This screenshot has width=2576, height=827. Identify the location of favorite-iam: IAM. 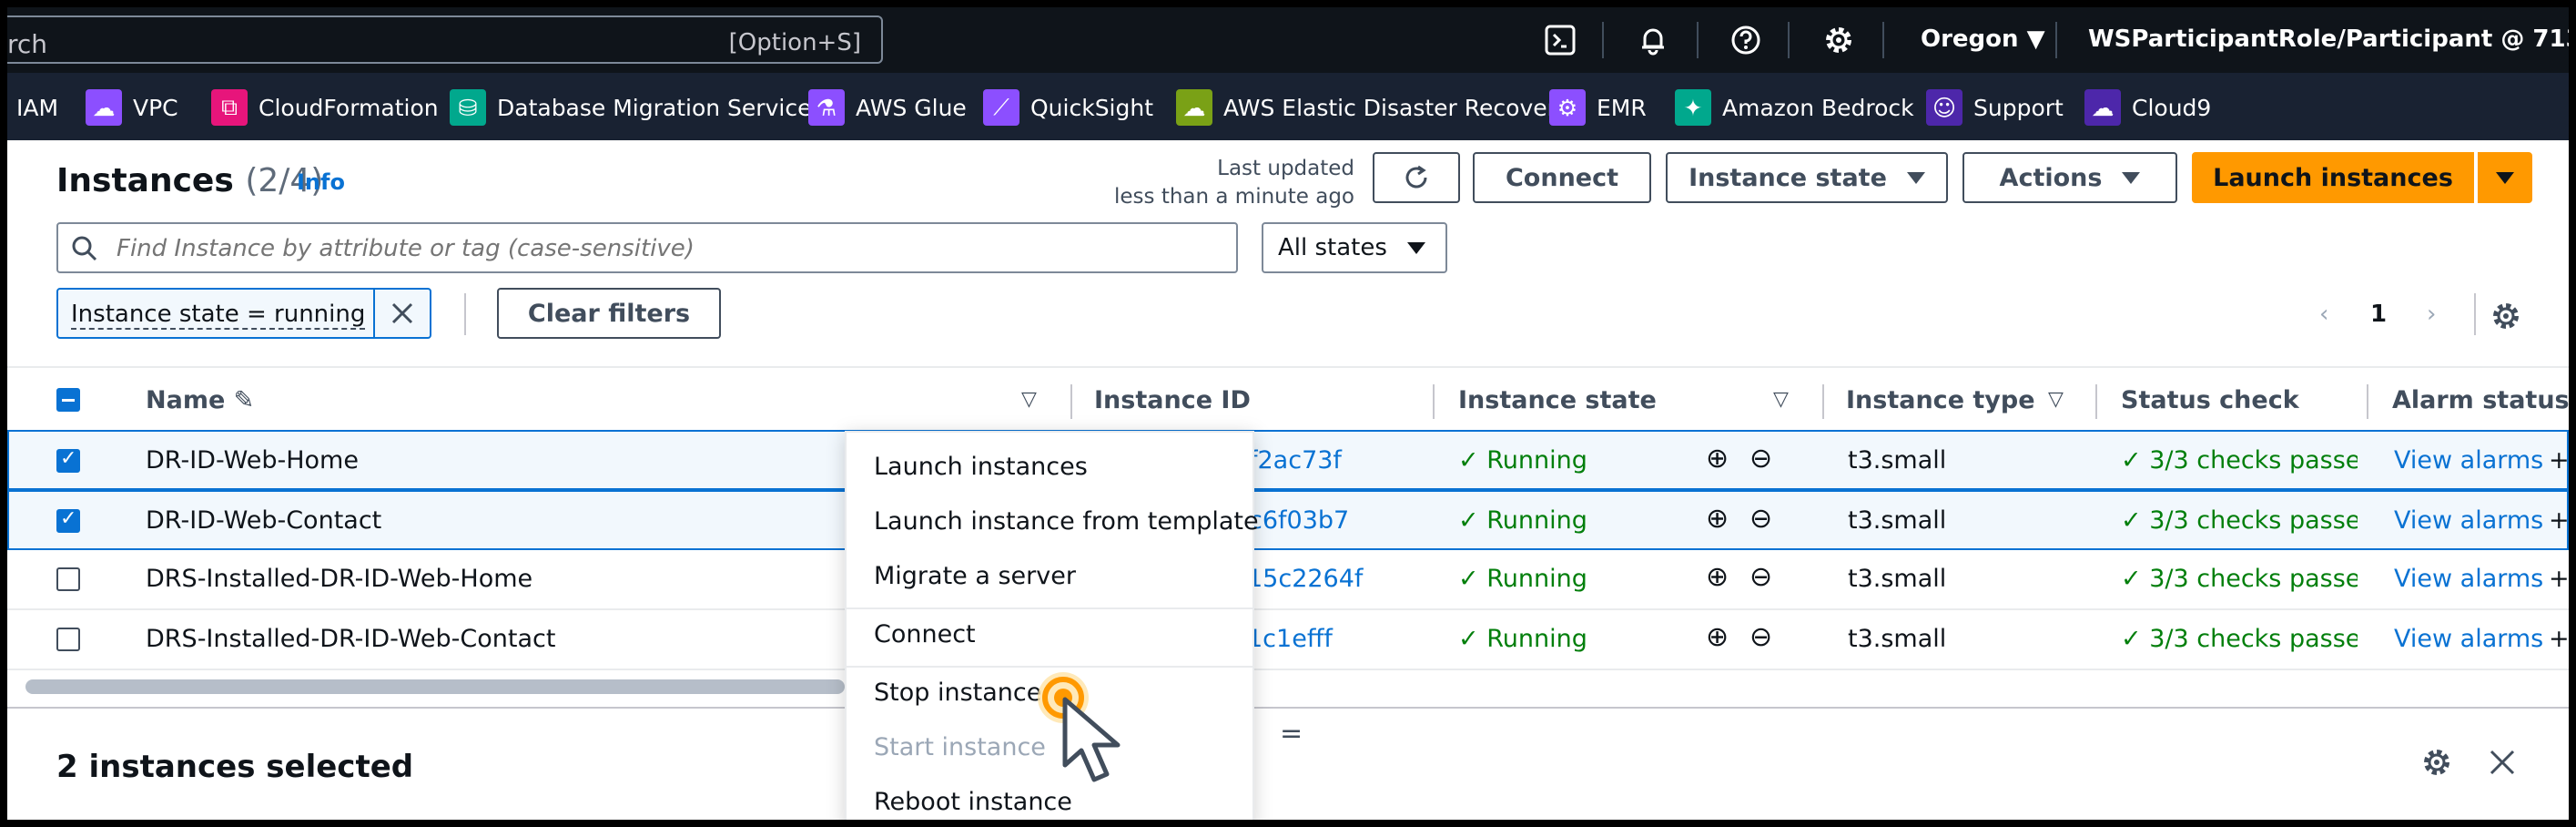
(37, 108).